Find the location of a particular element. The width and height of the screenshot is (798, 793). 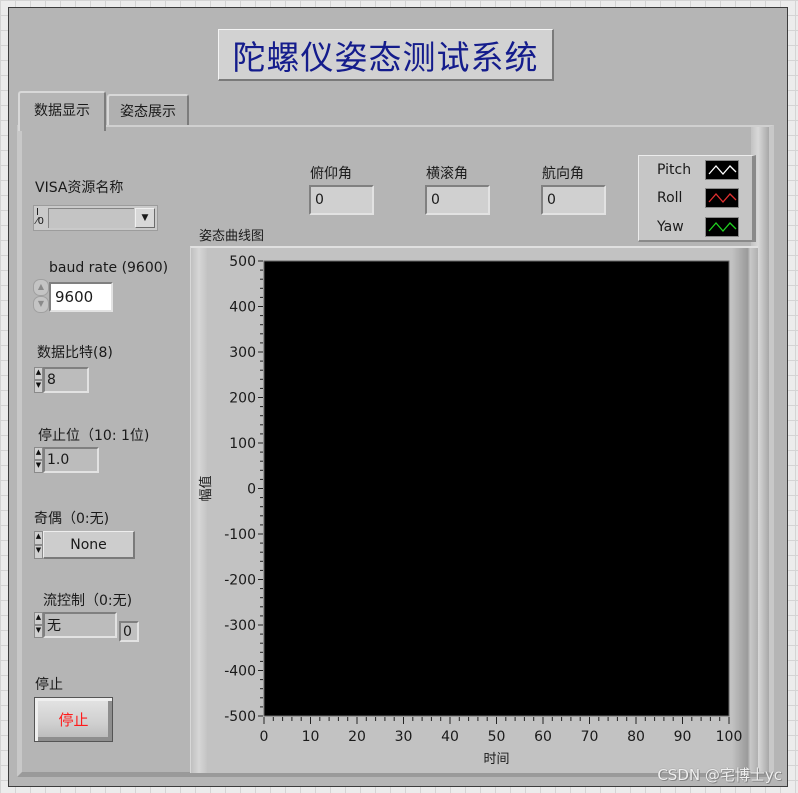

x-axis-label: 时间 is located at coordinates (496, 759).